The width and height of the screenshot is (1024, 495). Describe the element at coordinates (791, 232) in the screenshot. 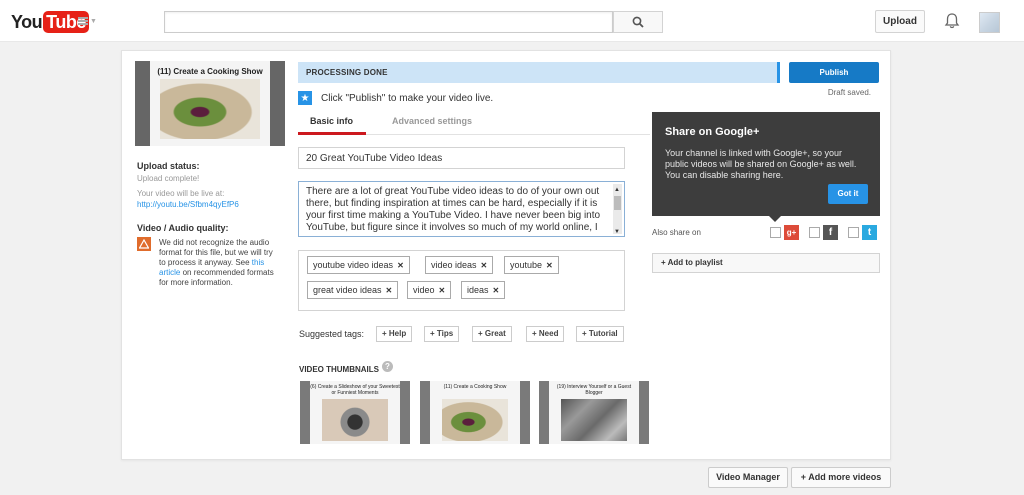

I see `google-plus-icon: g+` at that location.